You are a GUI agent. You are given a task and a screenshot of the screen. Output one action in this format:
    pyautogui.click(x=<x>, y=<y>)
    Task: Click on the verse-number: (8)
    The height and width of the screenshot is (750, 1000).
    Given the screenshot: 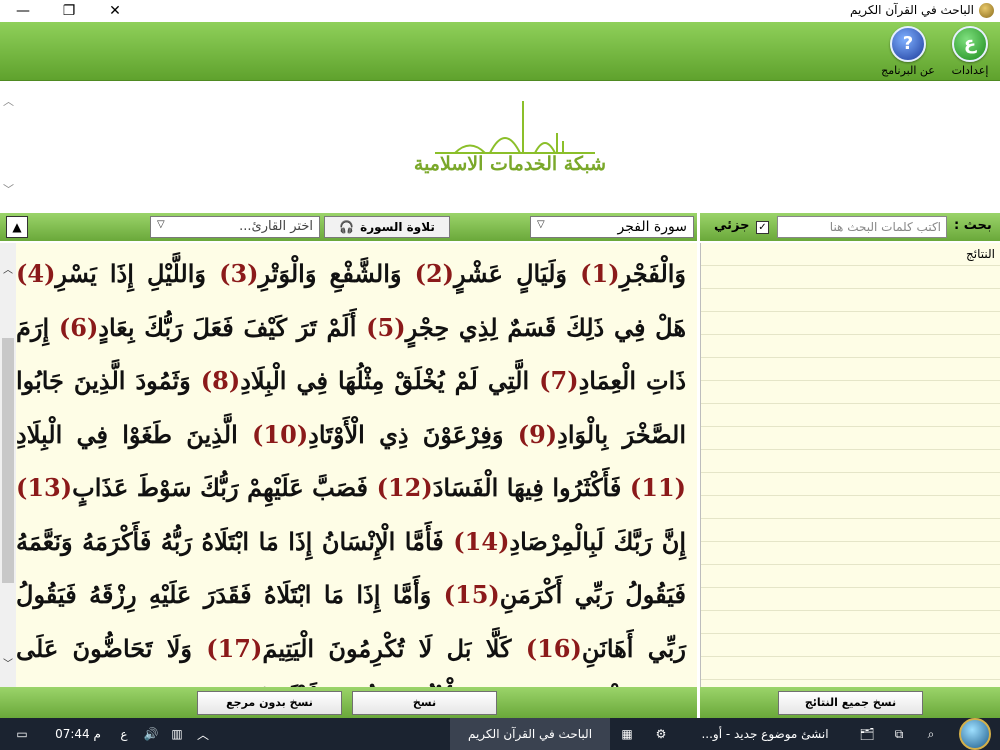 What is the action you would take?
    pyautogui.click(x=220, y=380)
    